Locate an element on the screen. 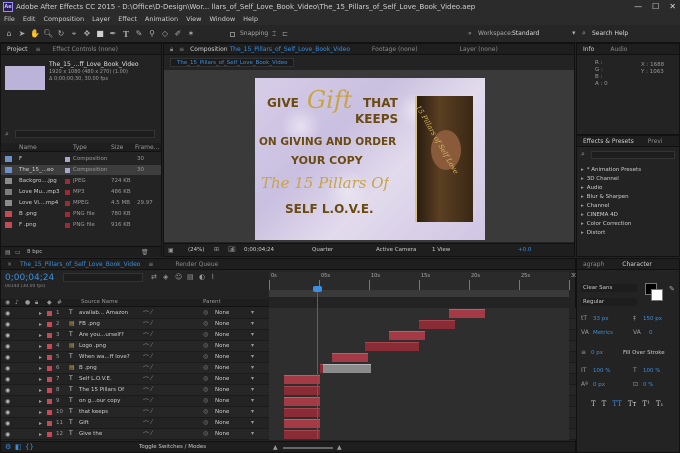 Image resolution: width=680 pixels, height=453 pixels. tab-project: Project is located at coordinates (17, 49).